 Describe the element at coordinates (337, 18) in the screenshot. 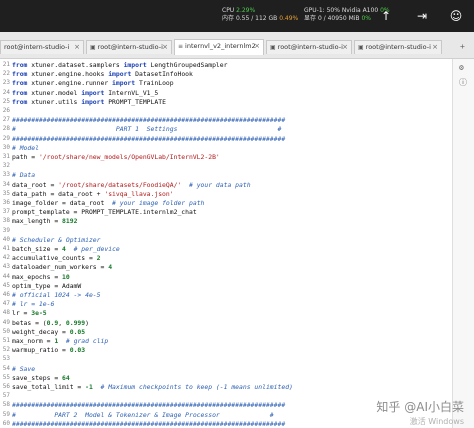

I see `gpu-memory-stat: 显存 0 / 40950 MiB 0%` at that location.